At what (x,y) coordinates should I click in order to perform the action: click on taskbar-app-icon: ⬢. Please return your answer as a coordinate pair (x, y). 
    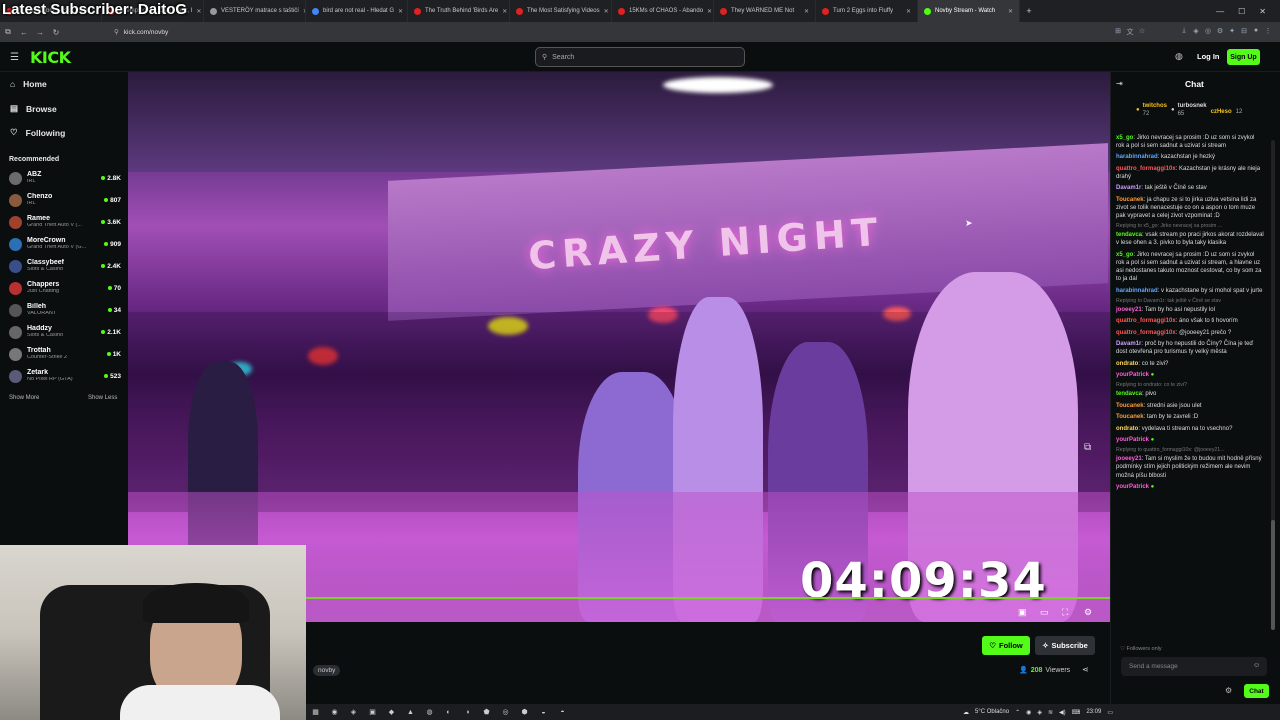
    Looking at the image, I should click on (524, 712).